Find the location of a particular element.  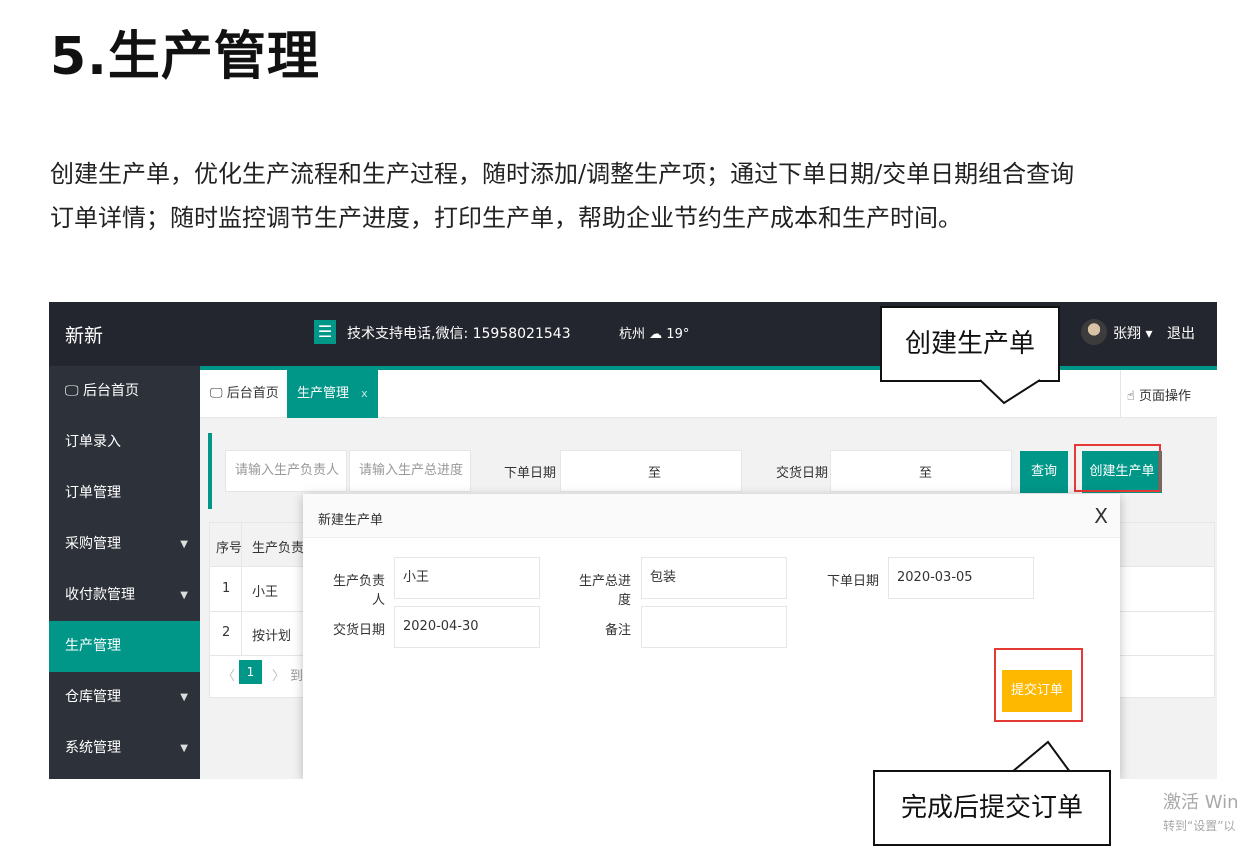

callout-create-text: 创建生产单 is located at coordinates (969, 344).